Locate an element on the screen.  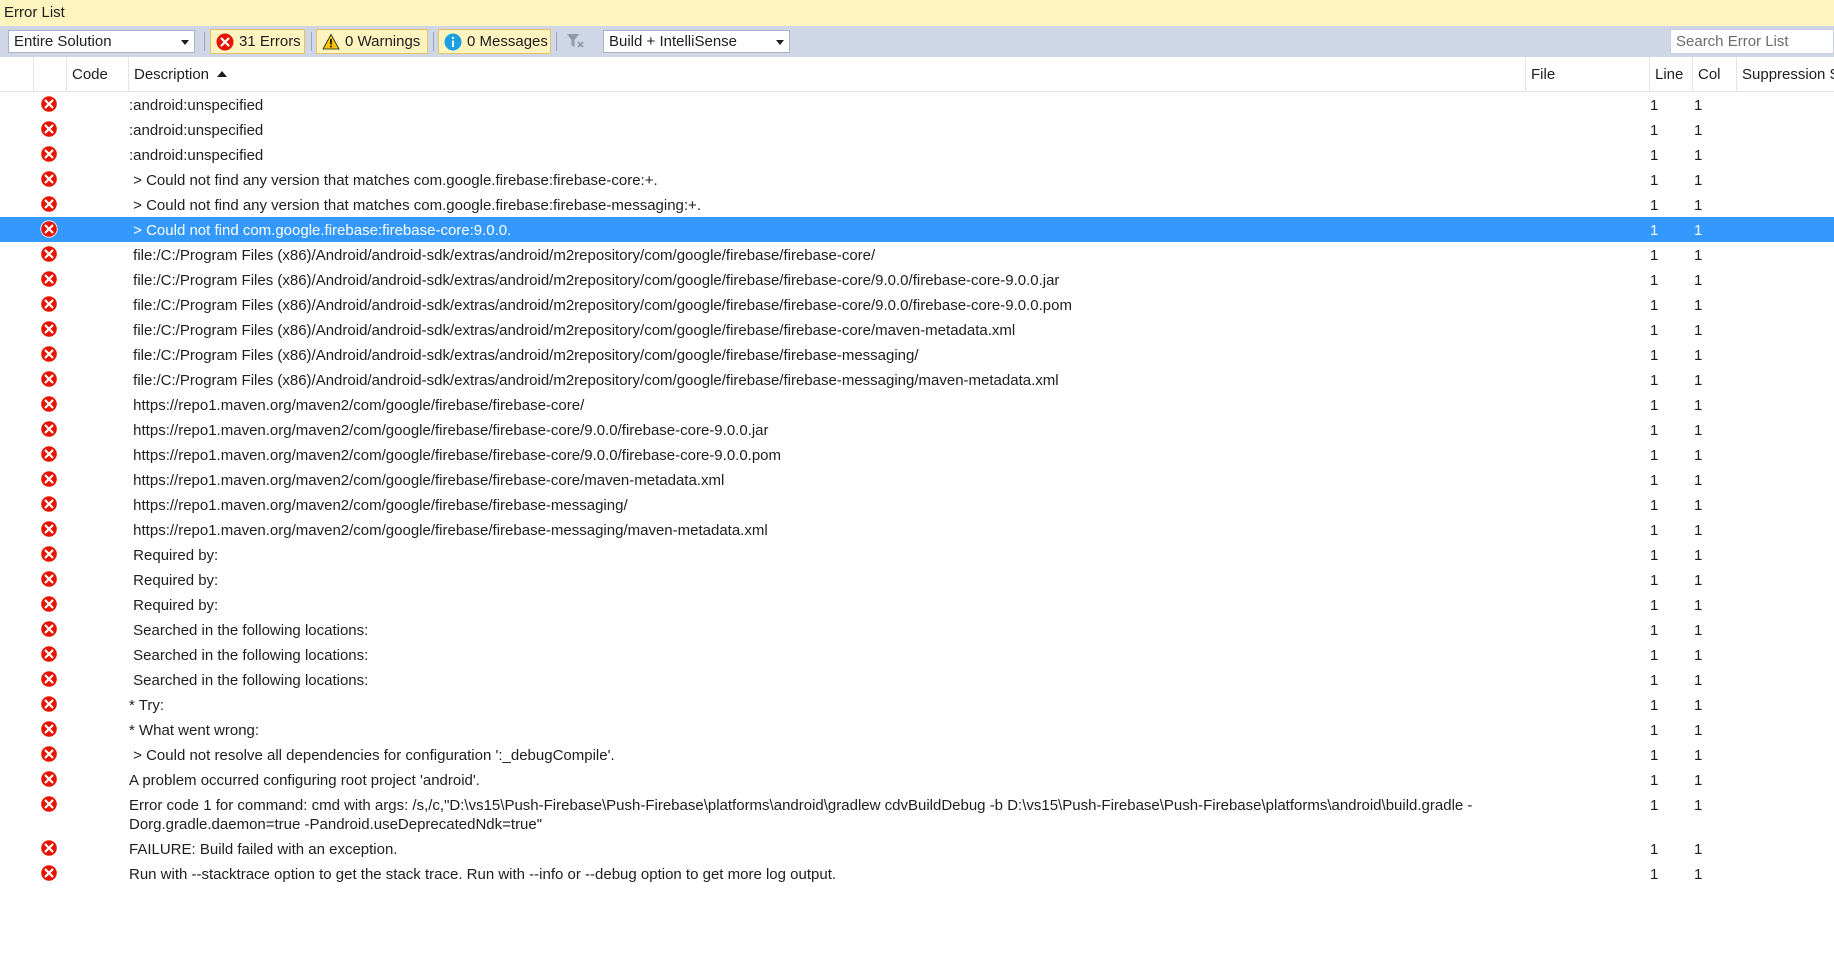
warnings-filter-button: 0 Warnings is located at coordinates (372, 41).